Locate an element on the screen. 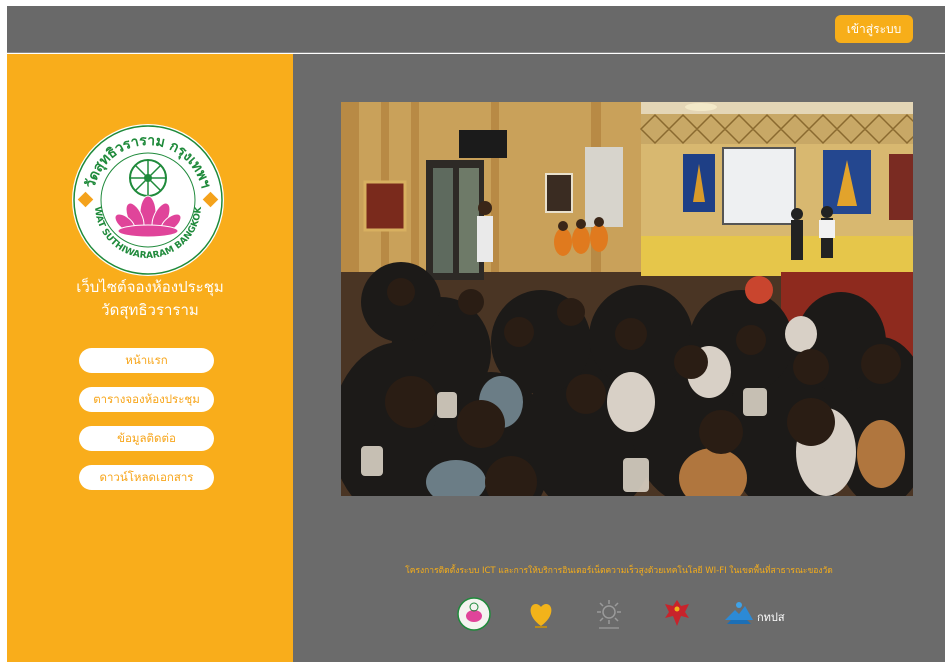  nbtc-logo-icon is located at coordinates (739, 613).